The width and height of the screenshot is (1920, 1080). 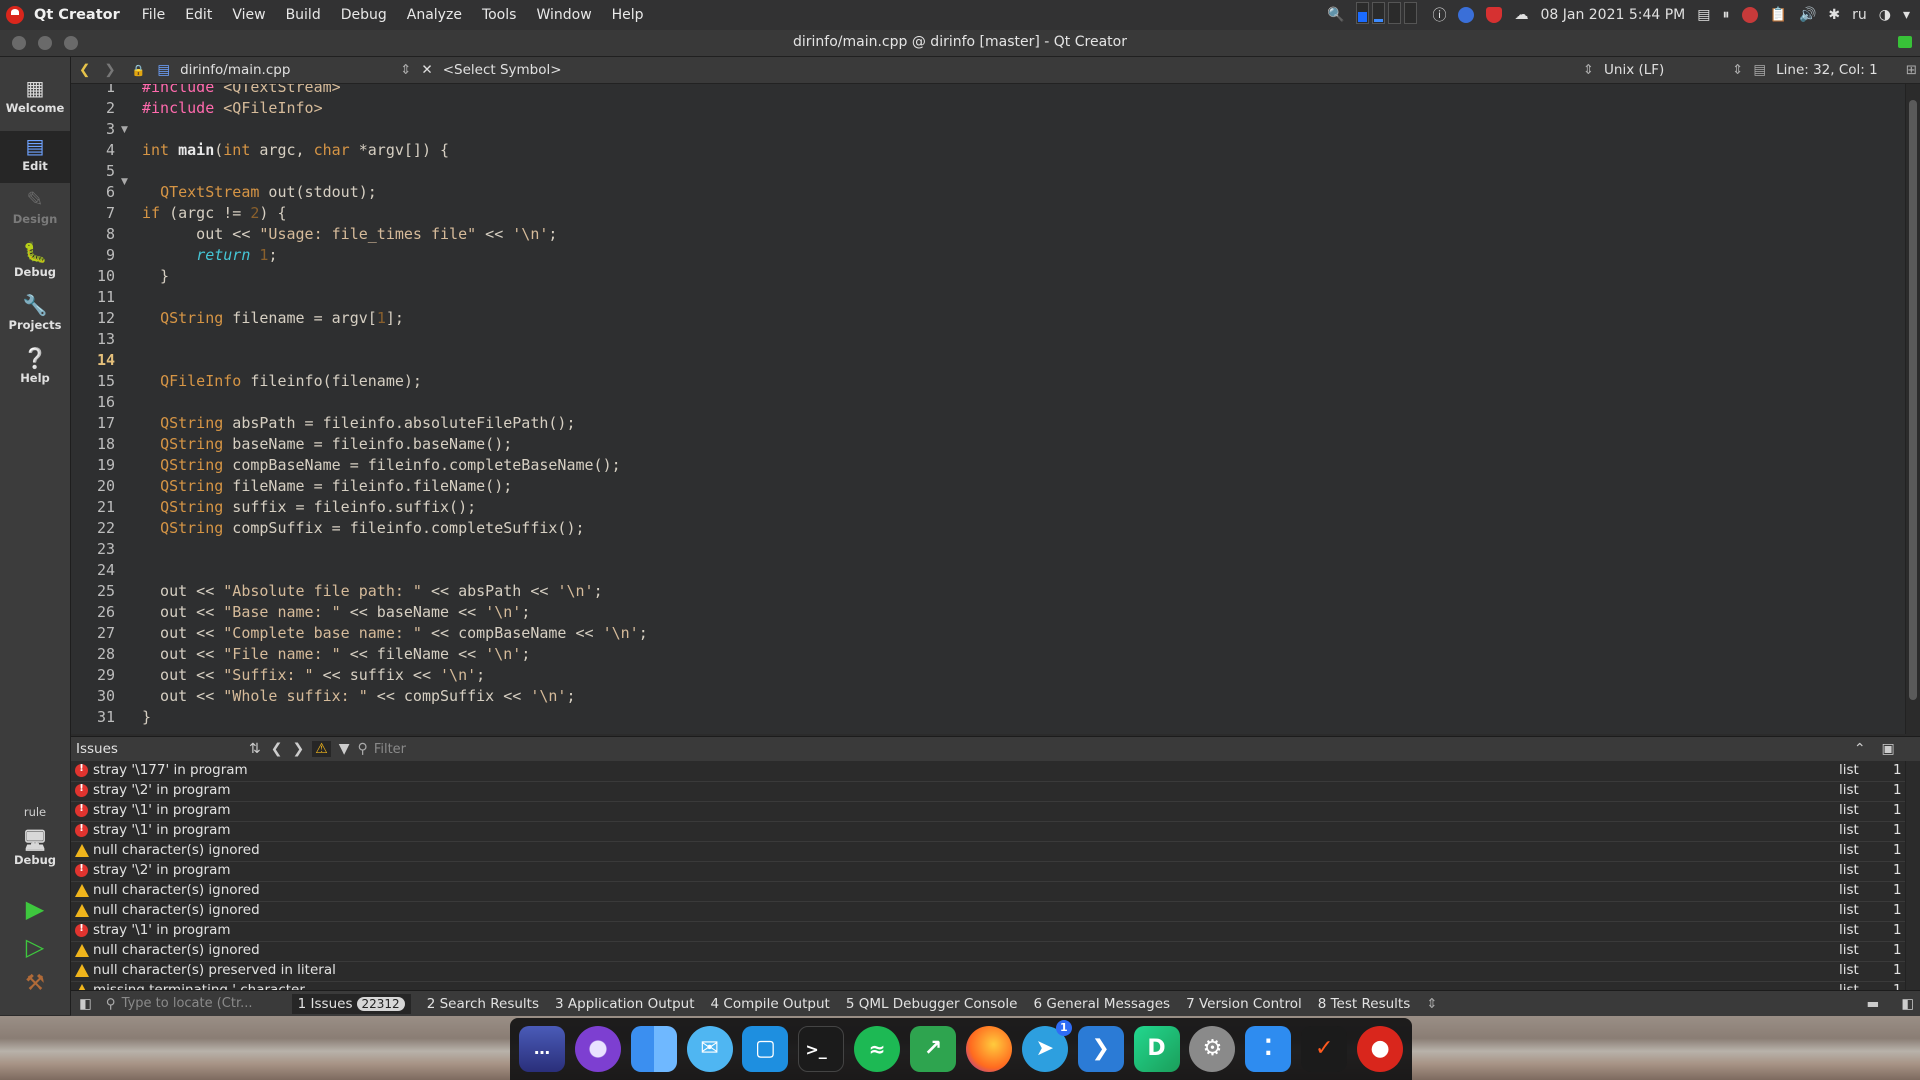 I want to click on app-indicator-icon, so click(x=1749, y=15).